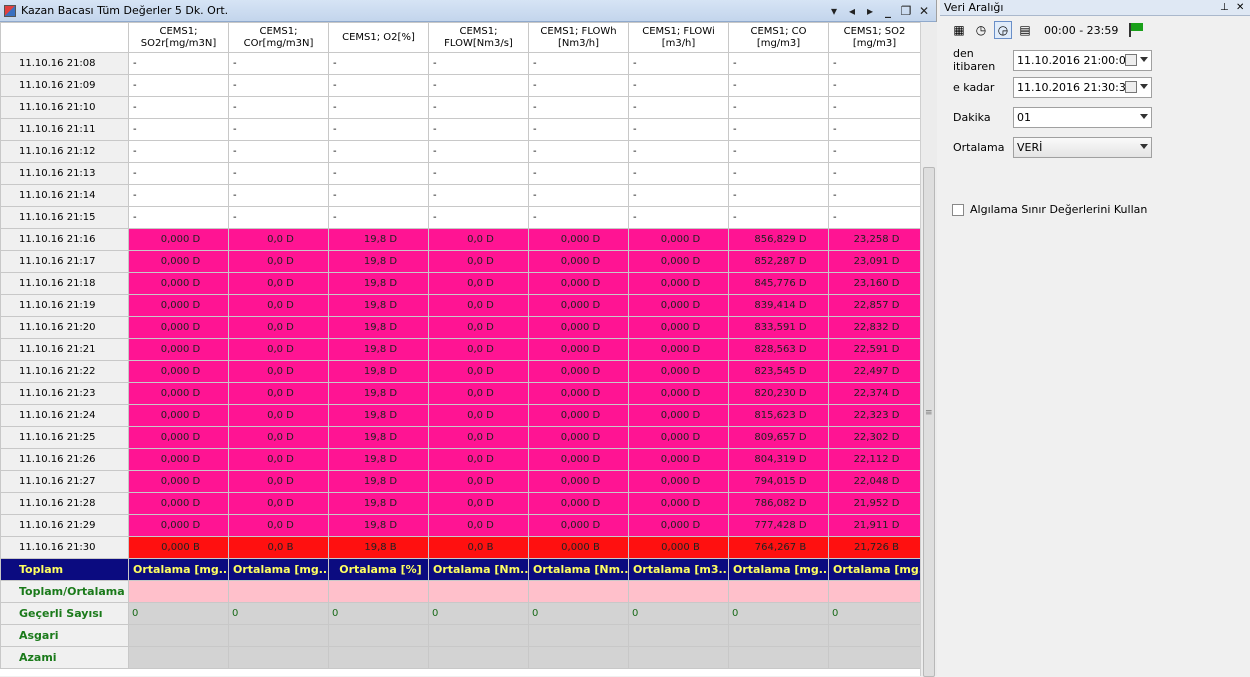  I want to click on column-header: CEMS1; CO [mg/m3], so click(778, 37).